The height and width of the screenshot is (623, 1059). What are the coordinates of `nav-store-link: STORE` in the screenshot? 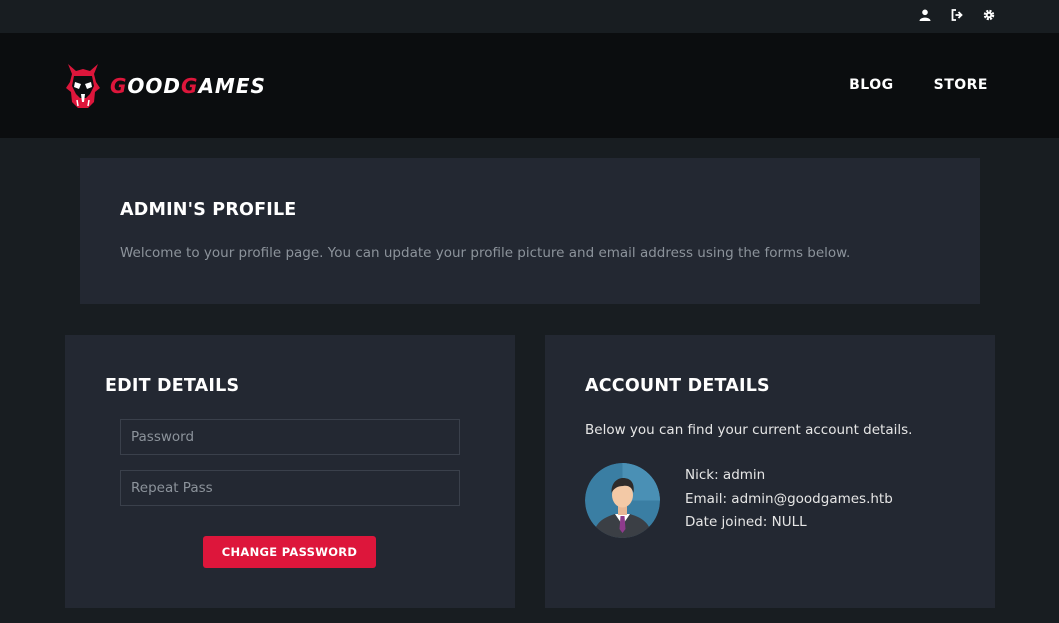 It's located at (961, 85).